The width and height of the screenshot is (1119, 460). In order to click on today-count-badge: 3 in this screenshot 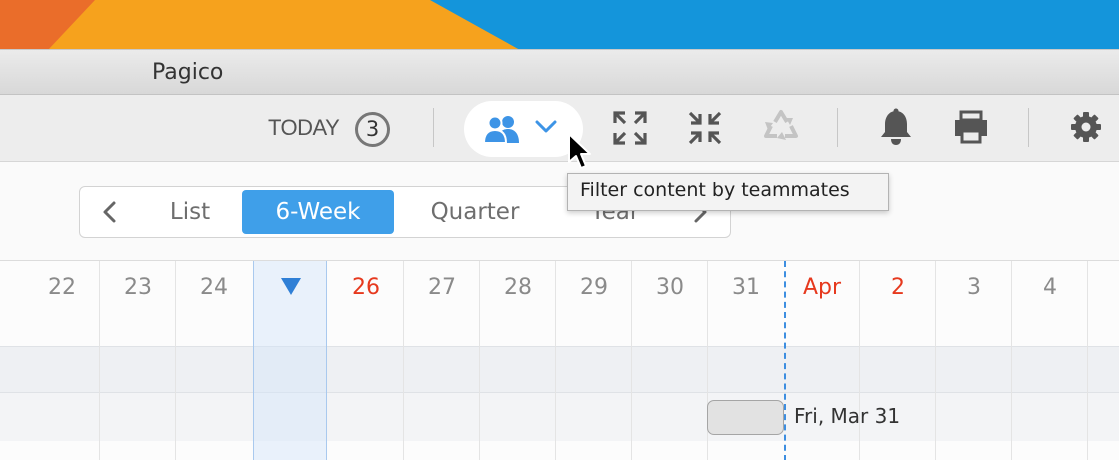, I will do `click(372, 129)`.